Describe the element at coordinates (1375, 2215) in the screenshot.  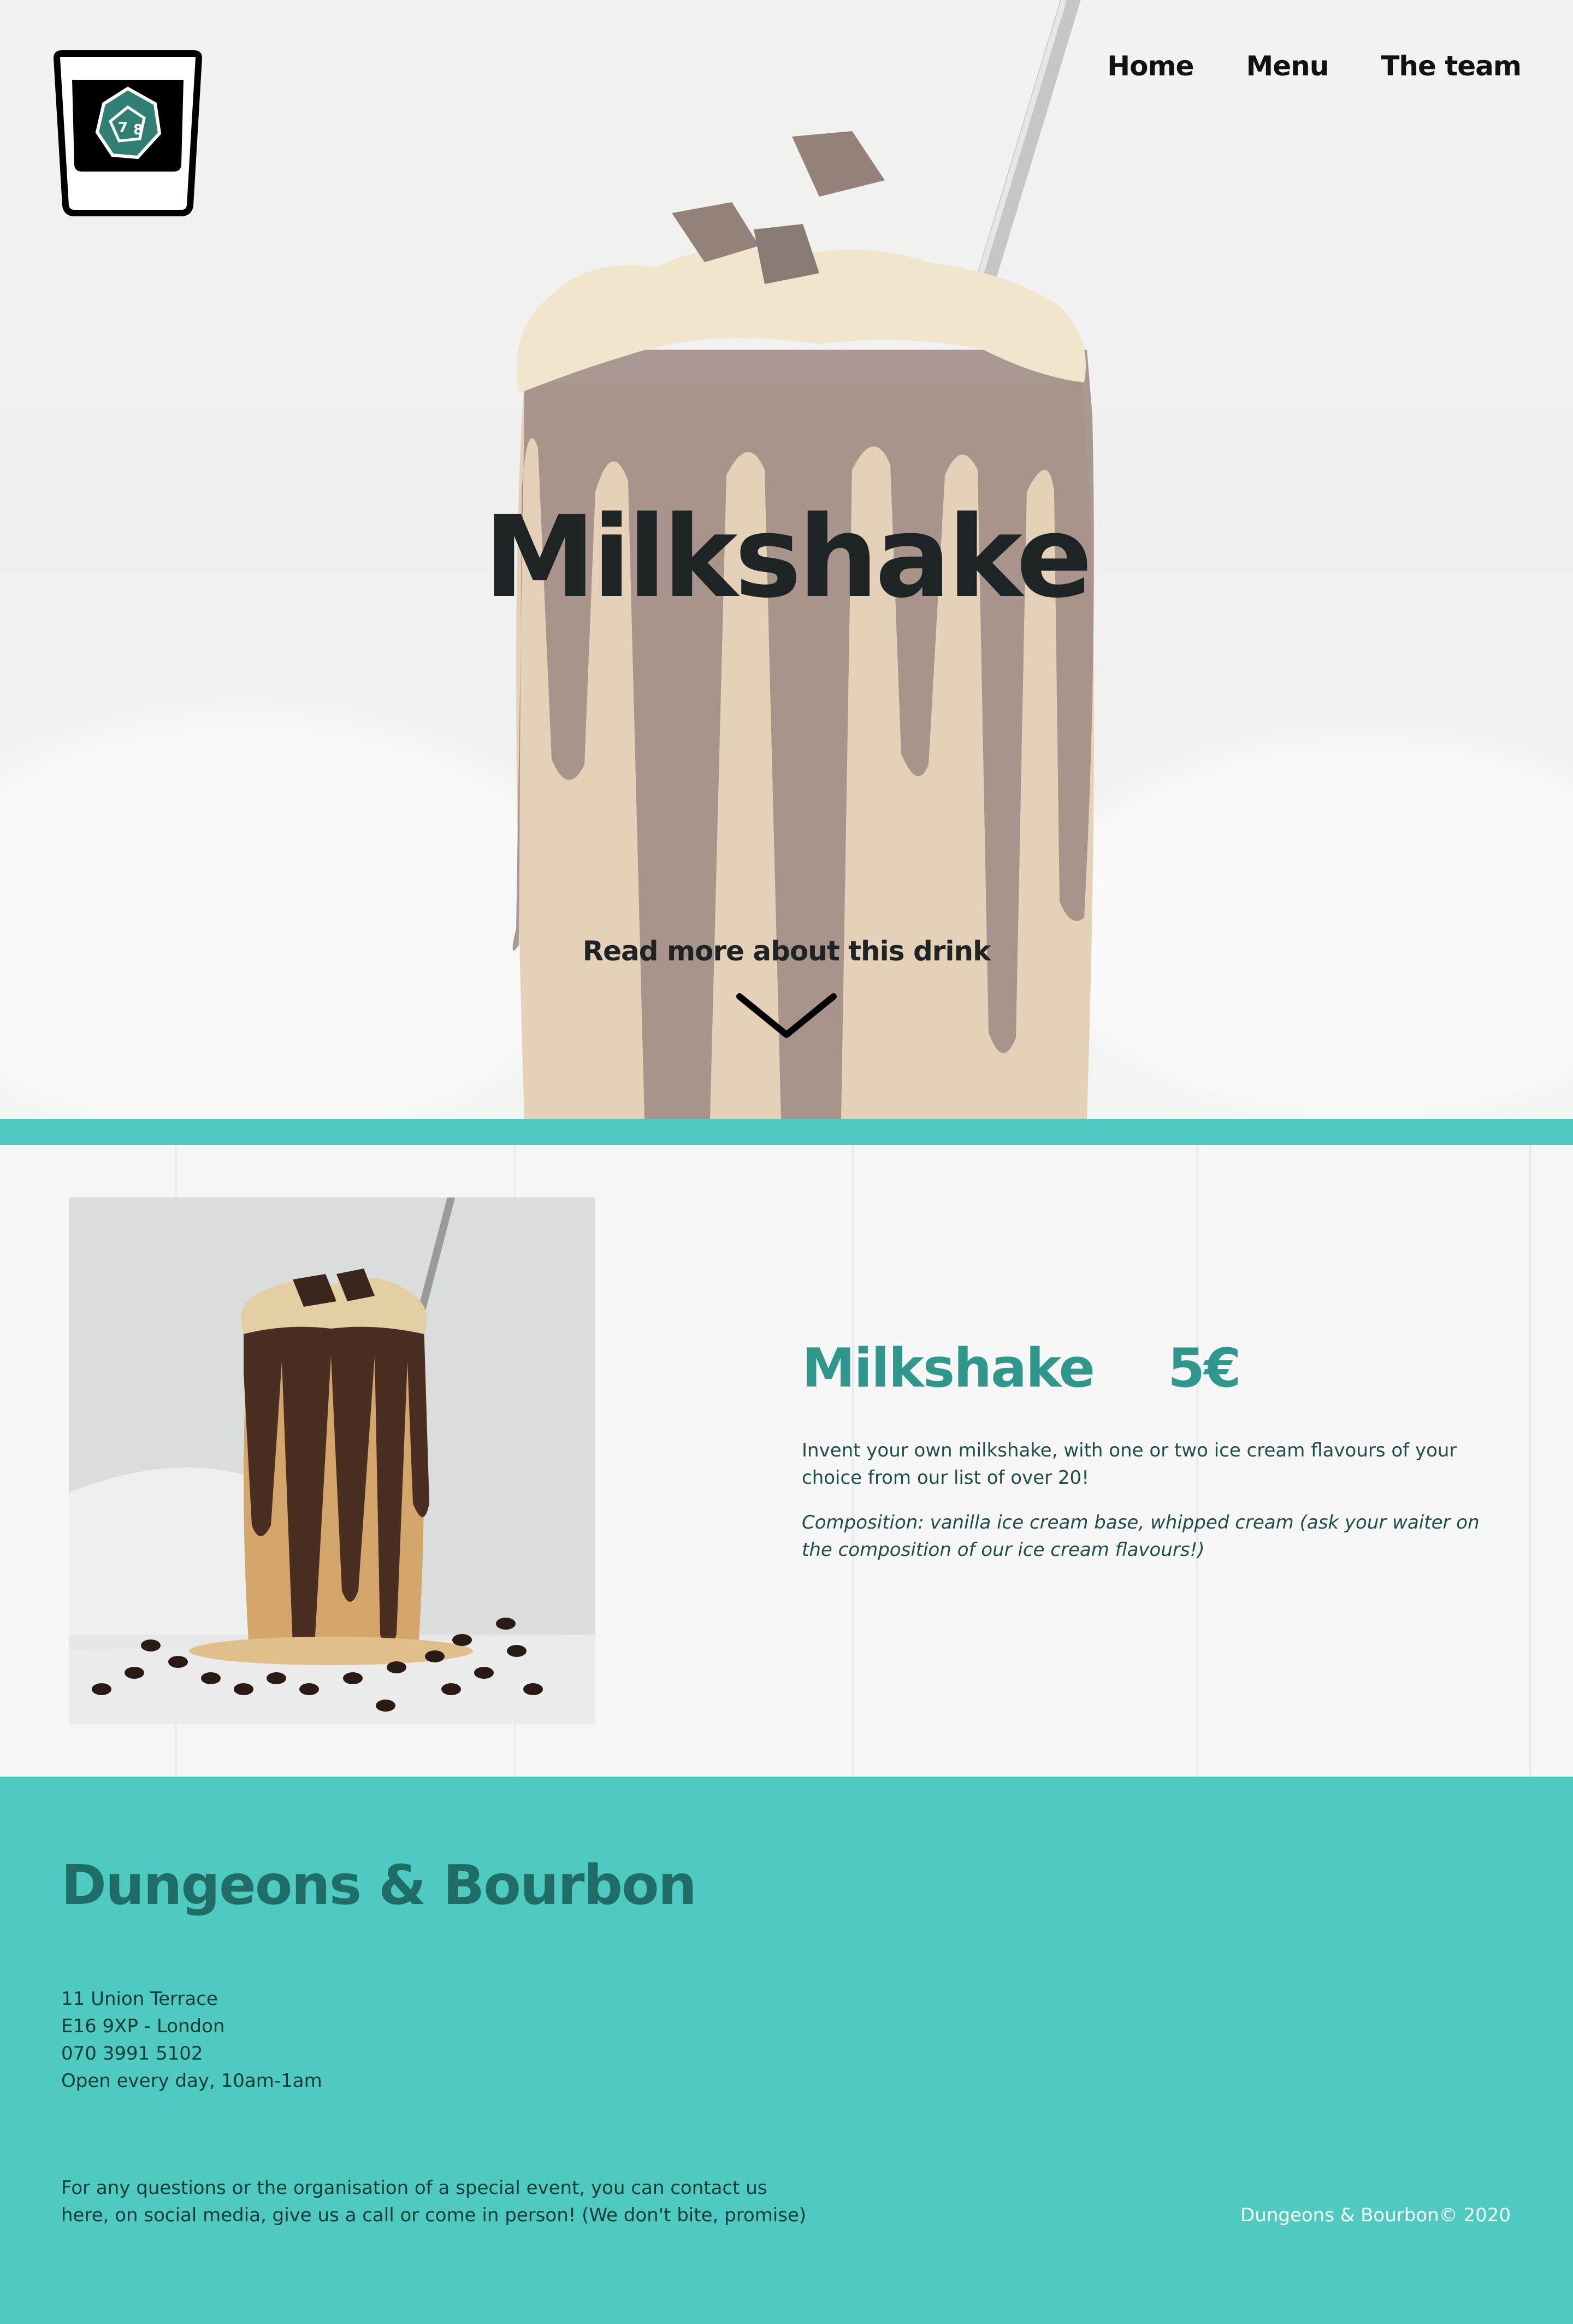
I see `footer-copyright: Dungeons & Bourbon© 2020` at that location.